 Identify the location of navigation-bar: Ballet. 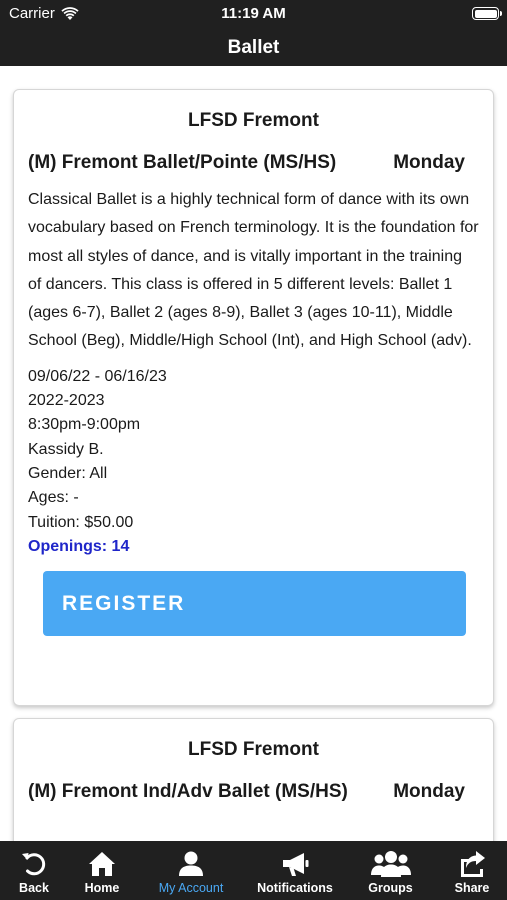
(253, 48).